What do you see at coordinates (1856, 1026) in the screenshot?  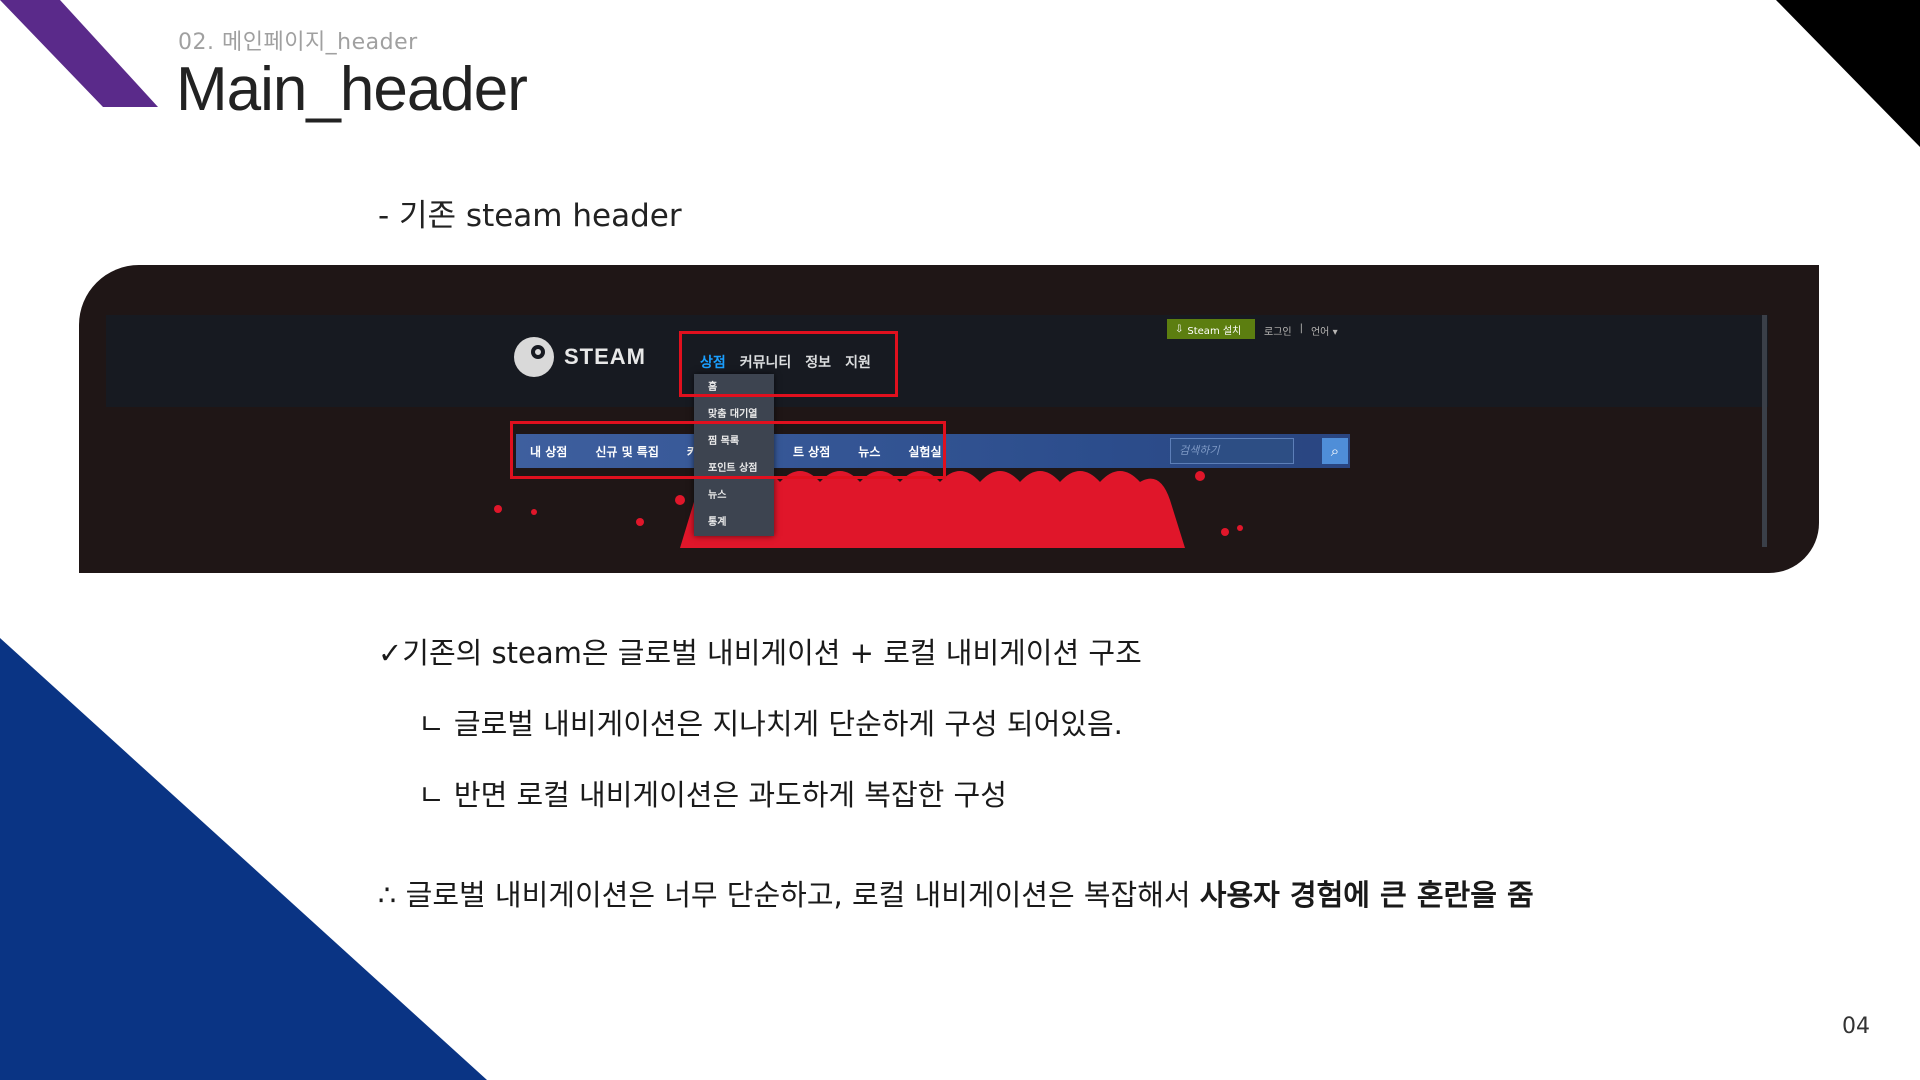 I see `page-number: 04` at bounding box center [1856, 1026].